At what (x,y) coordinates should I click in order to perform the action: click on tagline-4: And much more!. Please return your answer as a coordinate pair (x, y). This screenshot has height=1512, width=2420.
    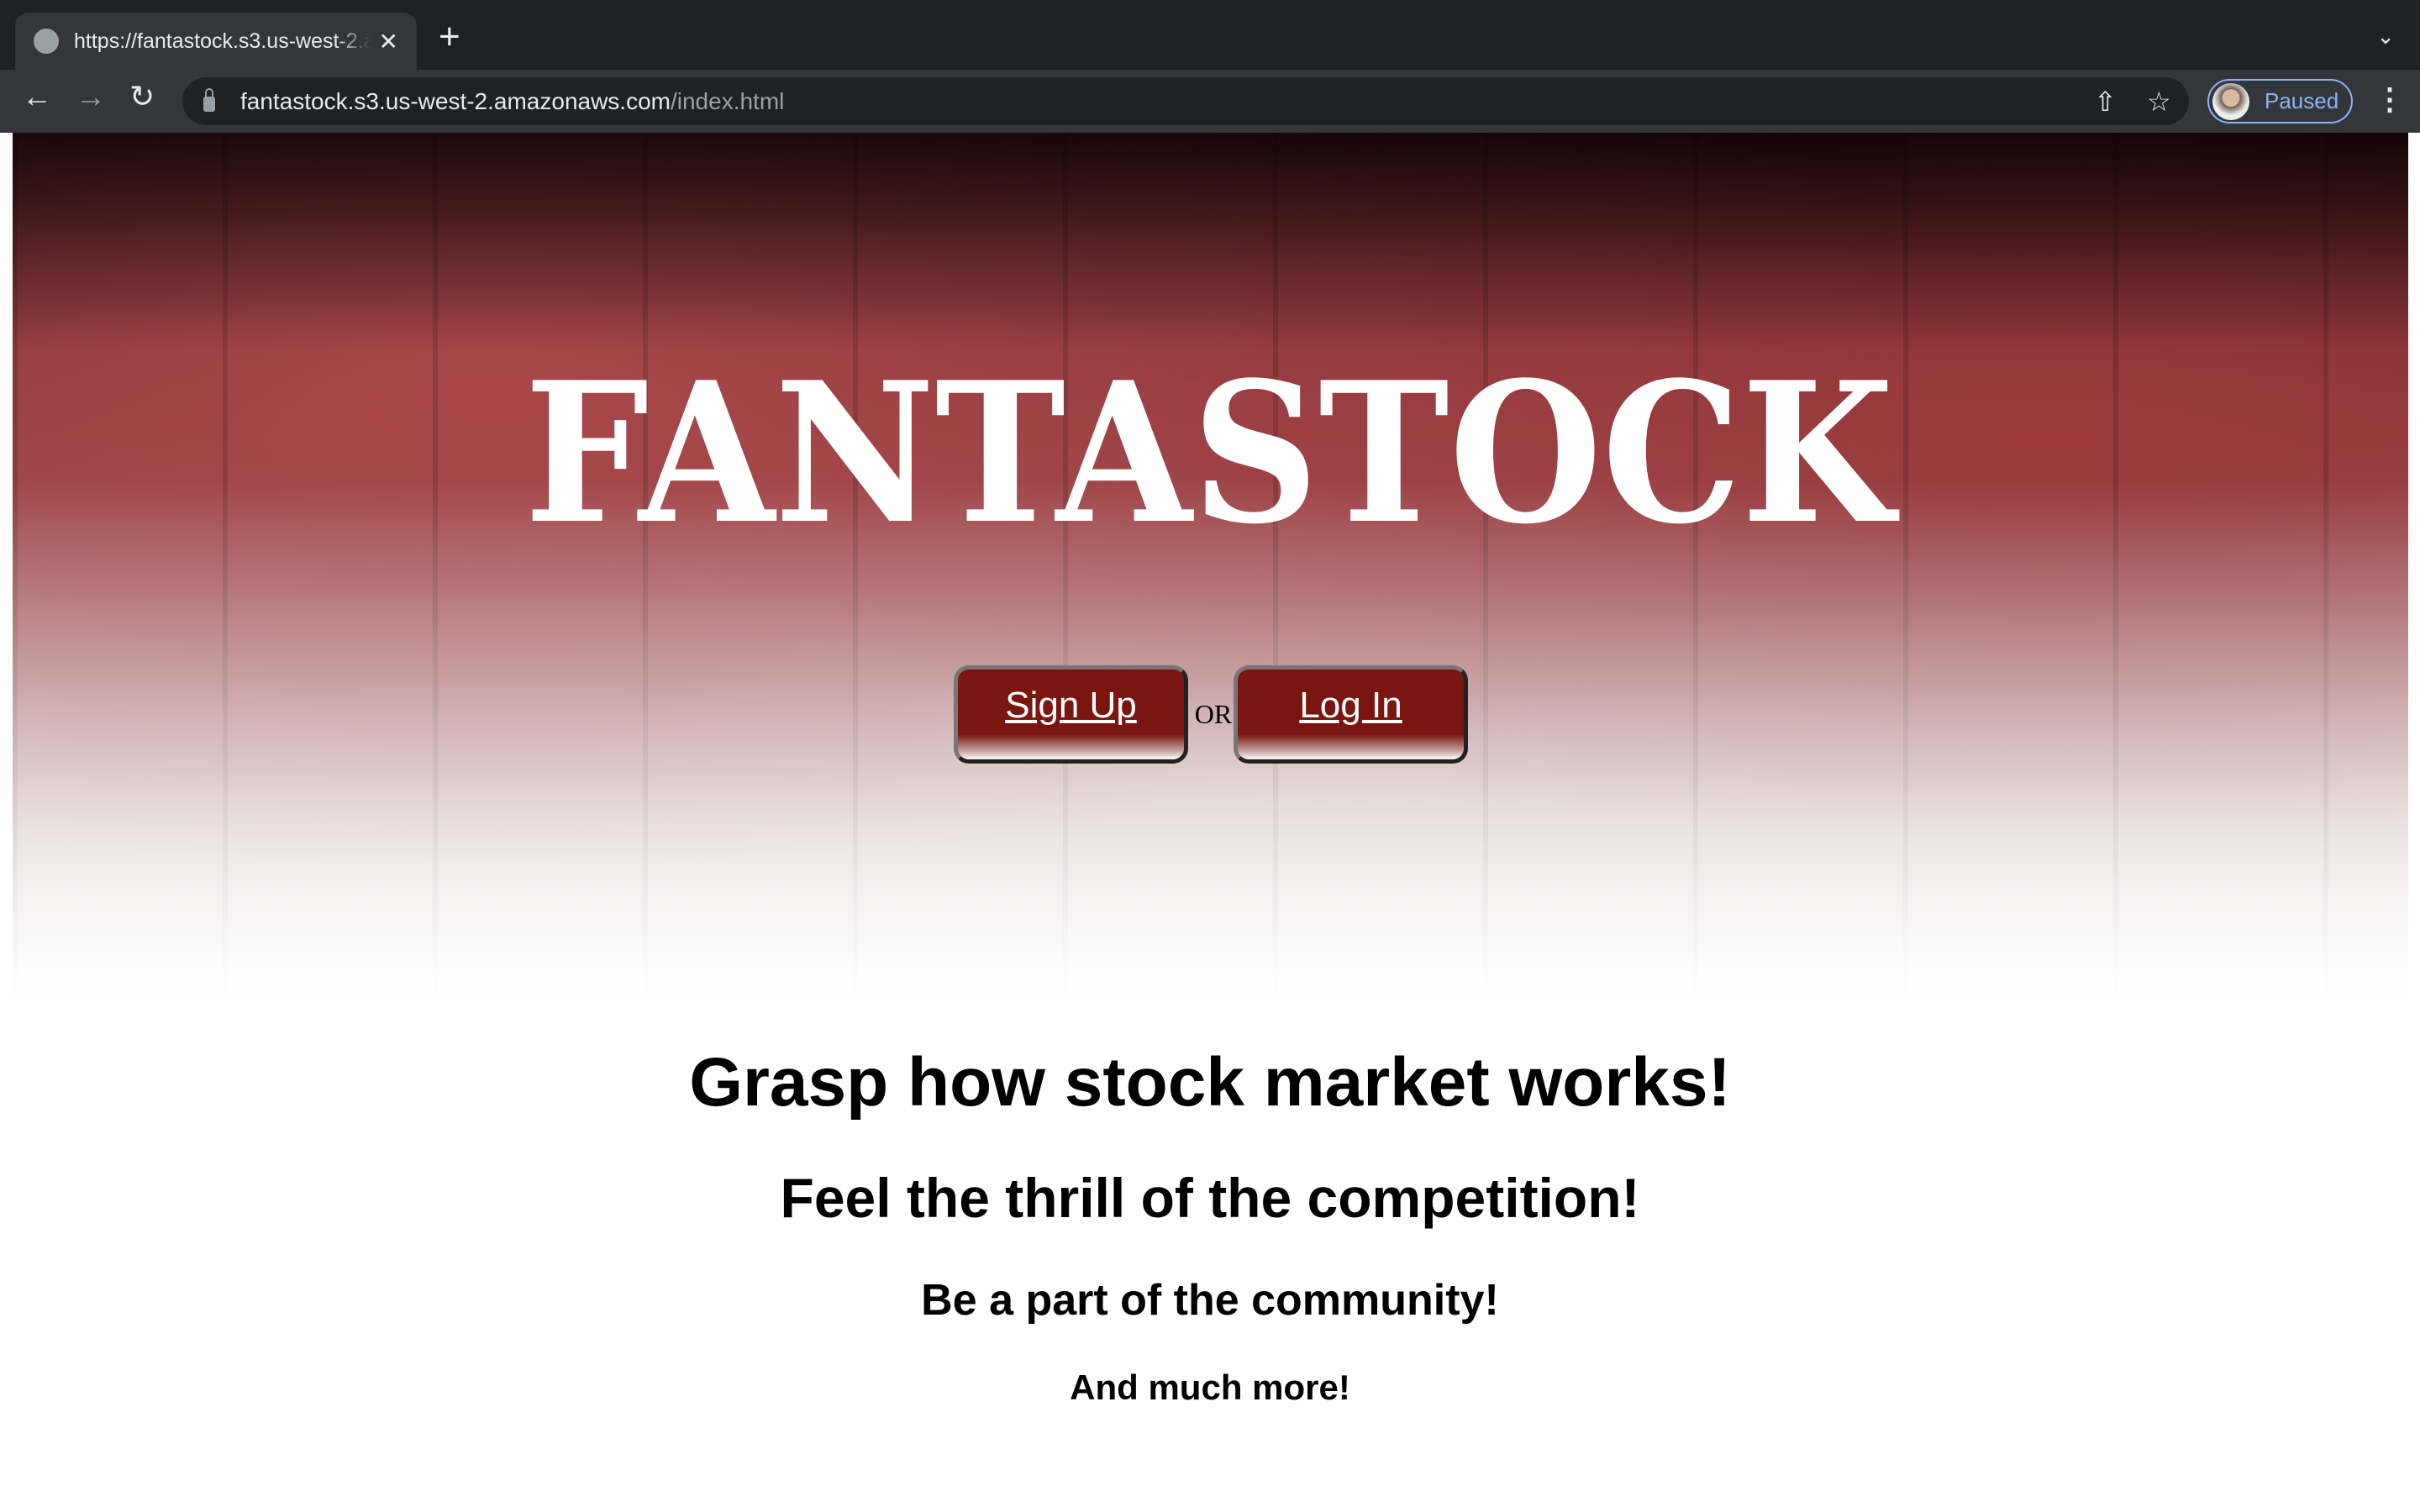
    Looking at the image, I should click on (1210, 1387).